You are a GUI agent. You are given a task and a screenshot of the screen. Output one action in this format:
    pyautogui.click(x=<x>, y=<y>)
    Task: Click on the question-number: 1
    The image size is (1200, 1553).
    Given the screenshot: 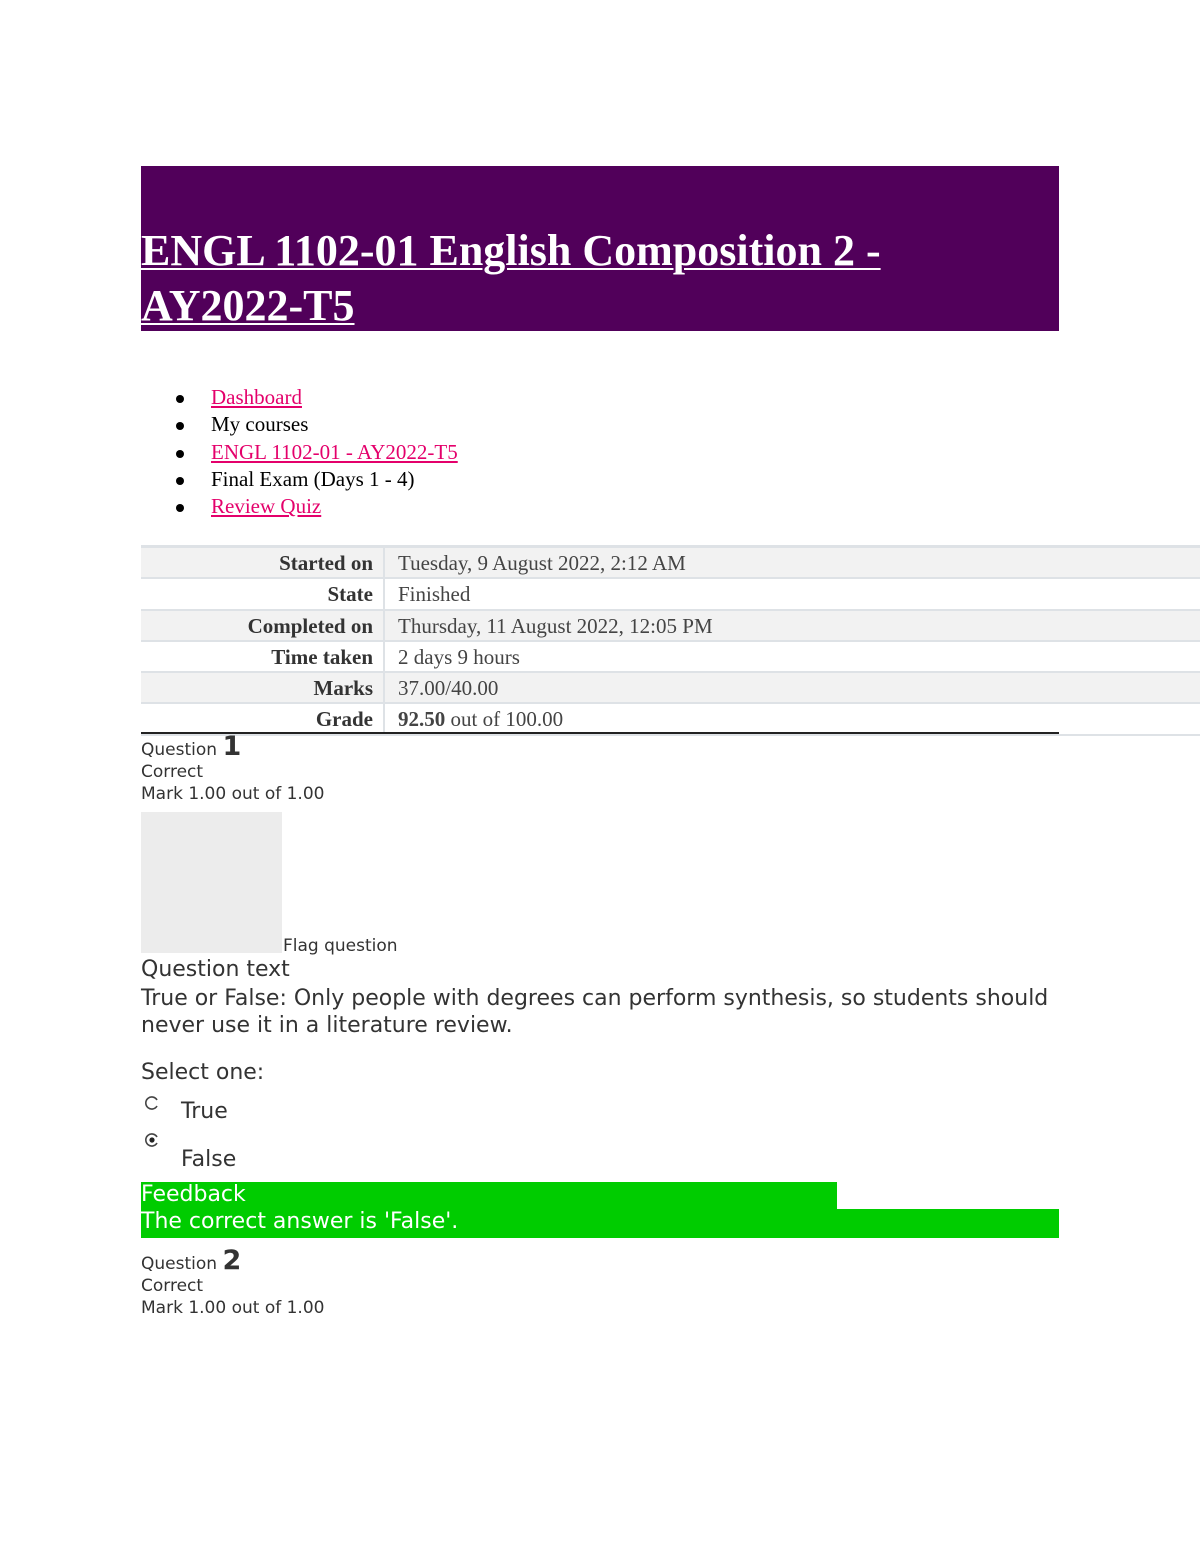 What is the action you would take?
    pyautogui.click(x=232, y=746)
    